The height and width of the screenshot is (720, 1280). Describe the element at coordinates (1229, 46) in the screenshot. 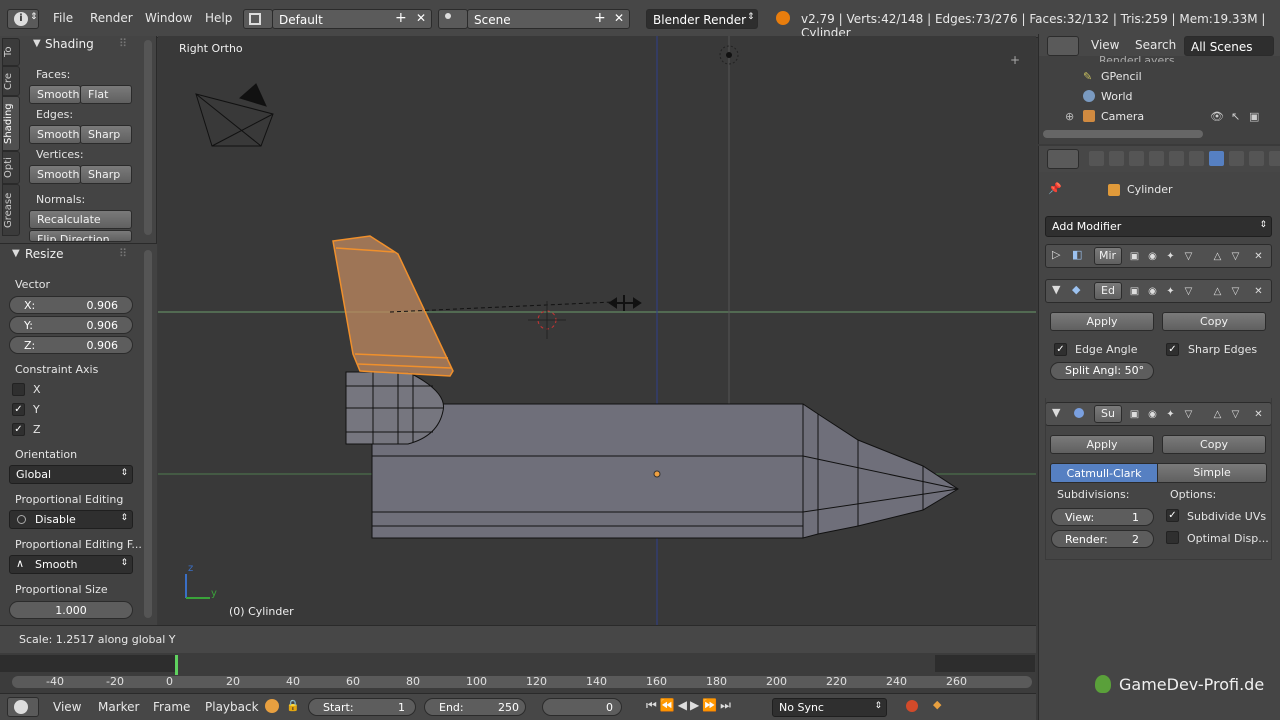

I see `outliner-filter-dropdown: All Scenes` at that location.